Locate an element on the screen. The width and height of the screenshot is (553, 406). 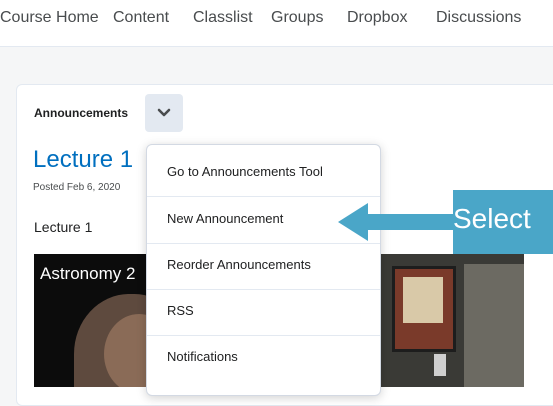
menu-item-go-to-announcements-tool: Go to Announcements Tool is located at coordinates (263, 173).